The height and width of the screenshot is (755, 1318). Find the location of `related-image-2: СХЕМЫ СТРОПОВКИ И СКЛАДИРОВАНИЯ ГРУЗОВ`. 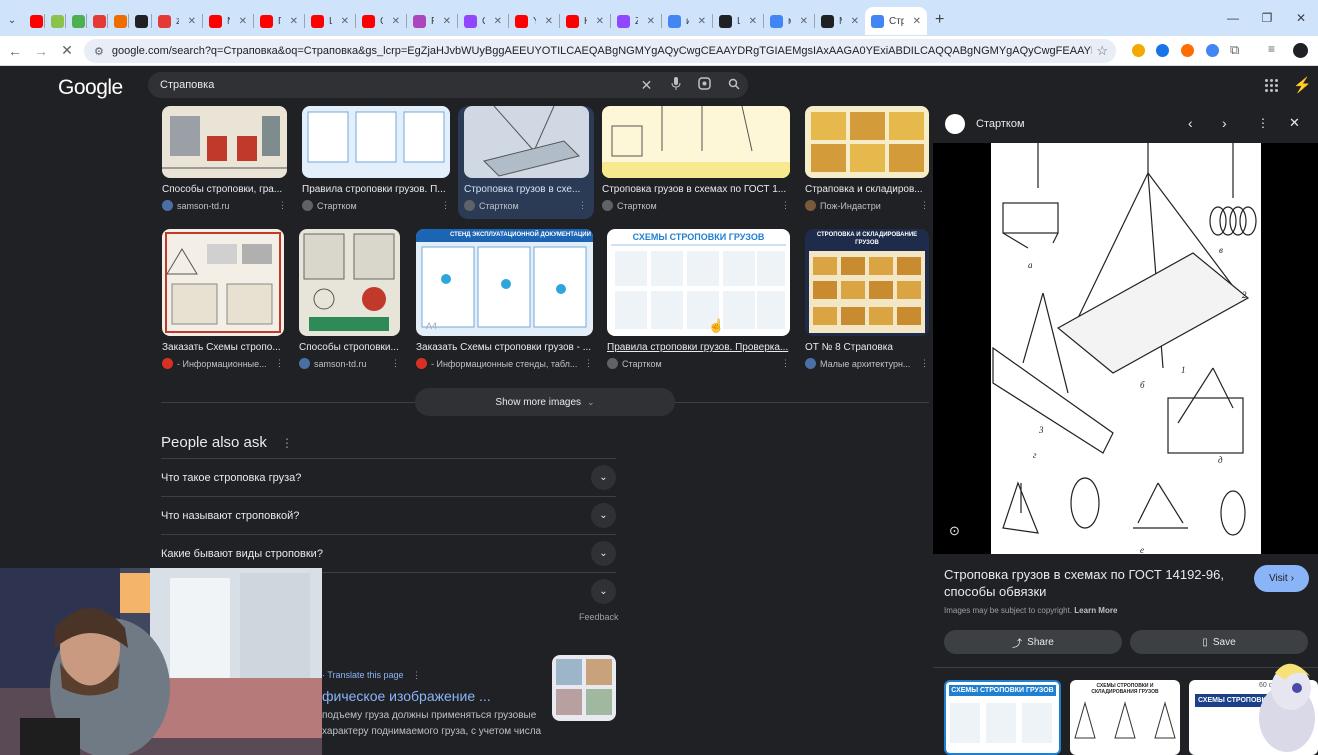

related-image-2: СХЕМЫ СТРОПОВКИ И СКЛАДИРОВАНИЯ ГРУЗОВ is located at coordinates (1125, 717).